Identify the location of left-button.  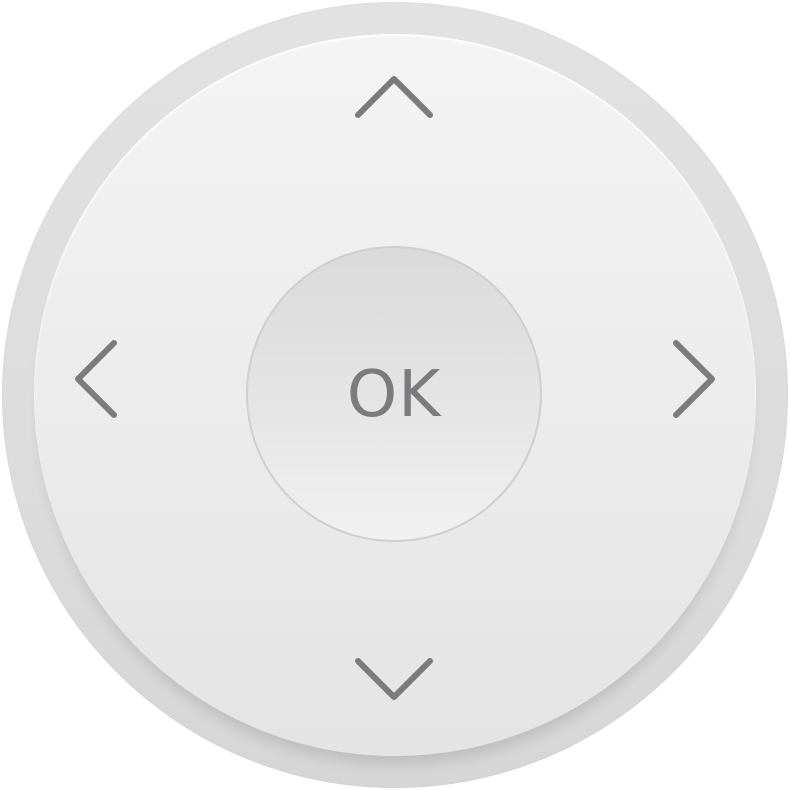
(100, 380).